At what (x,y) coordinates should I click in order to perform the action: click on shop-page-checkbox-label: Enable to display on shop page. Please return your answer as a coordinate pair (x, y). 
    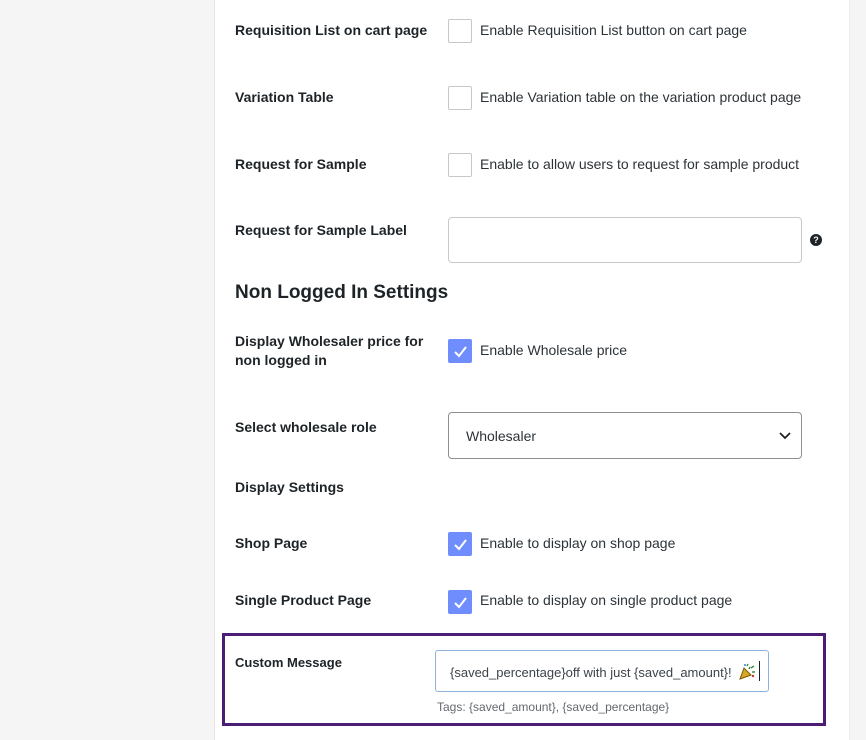
    Looking at the image, I should click on (577, 543).